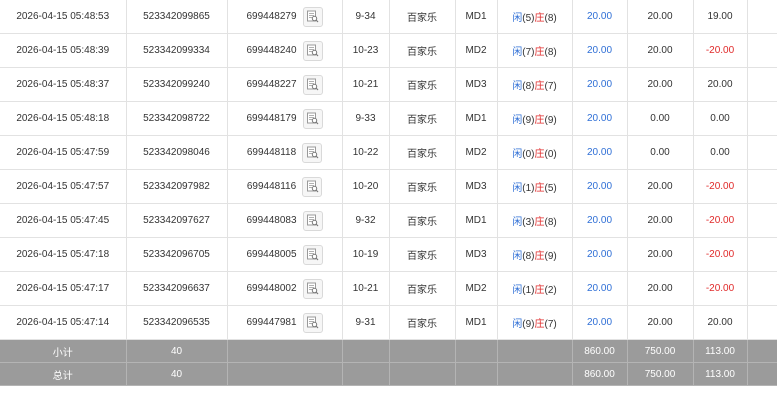 This screenshot has height=406, width=777. Describe the element at coordinates (535, 17) in the screenshot. I see `result: 闲(5)庄(8)` at that location.